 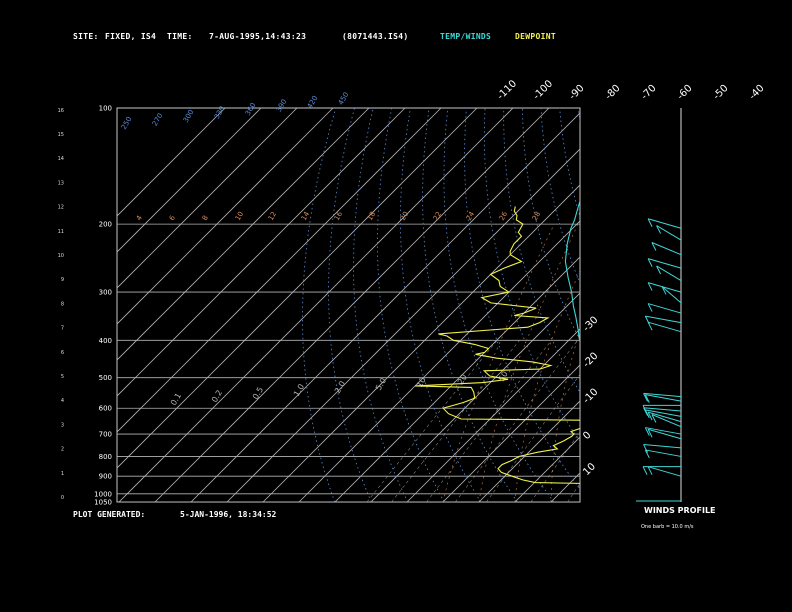 What do you see at coordinates (667, 527) in the screenshot?
I see `wind-profile-note: One barb = 10.0 m/s` at bounding box center [667, 527].